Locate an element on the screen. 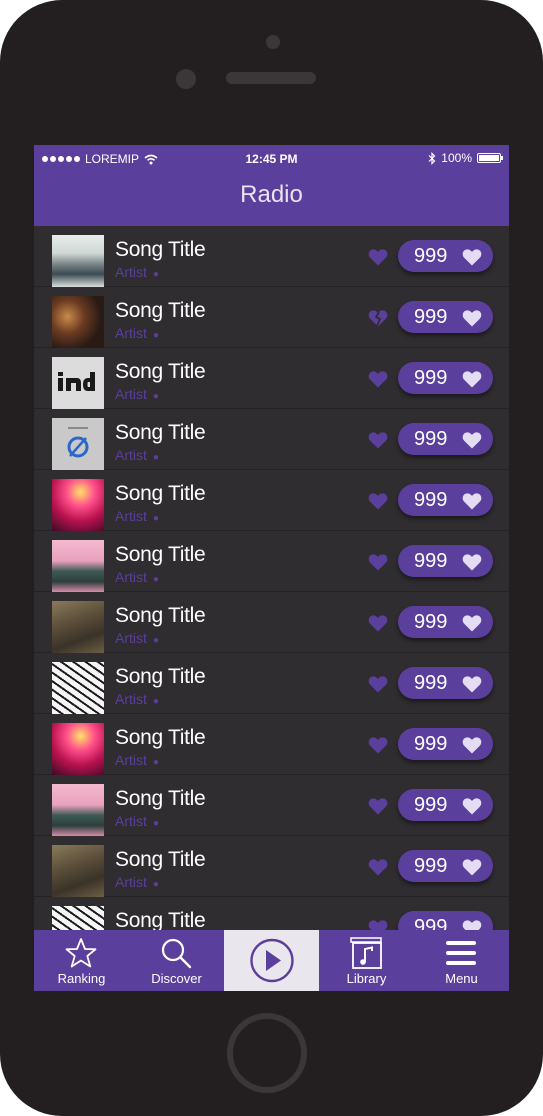 The width and height of the screenshot is (543, 1116). battery-percent: 100% is located at coordinates (456, 158).